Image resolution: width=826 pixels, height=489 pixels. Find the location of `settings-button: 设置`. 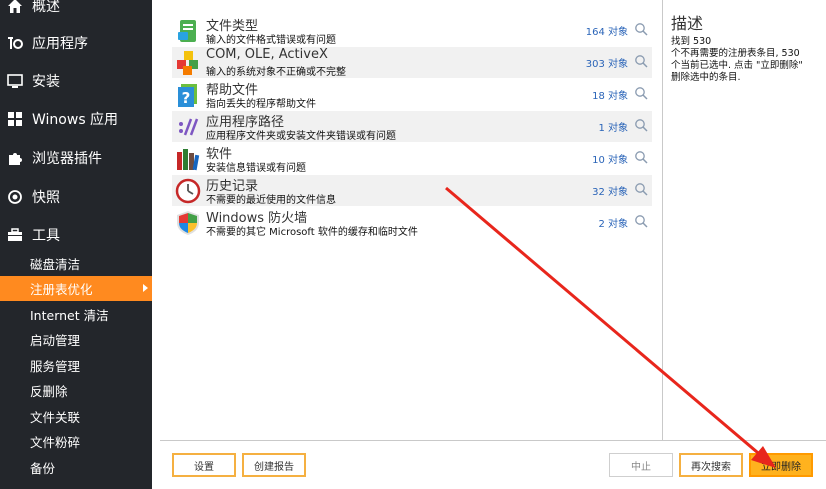

settings-button: 设置 is located at coordinates (204, 465).